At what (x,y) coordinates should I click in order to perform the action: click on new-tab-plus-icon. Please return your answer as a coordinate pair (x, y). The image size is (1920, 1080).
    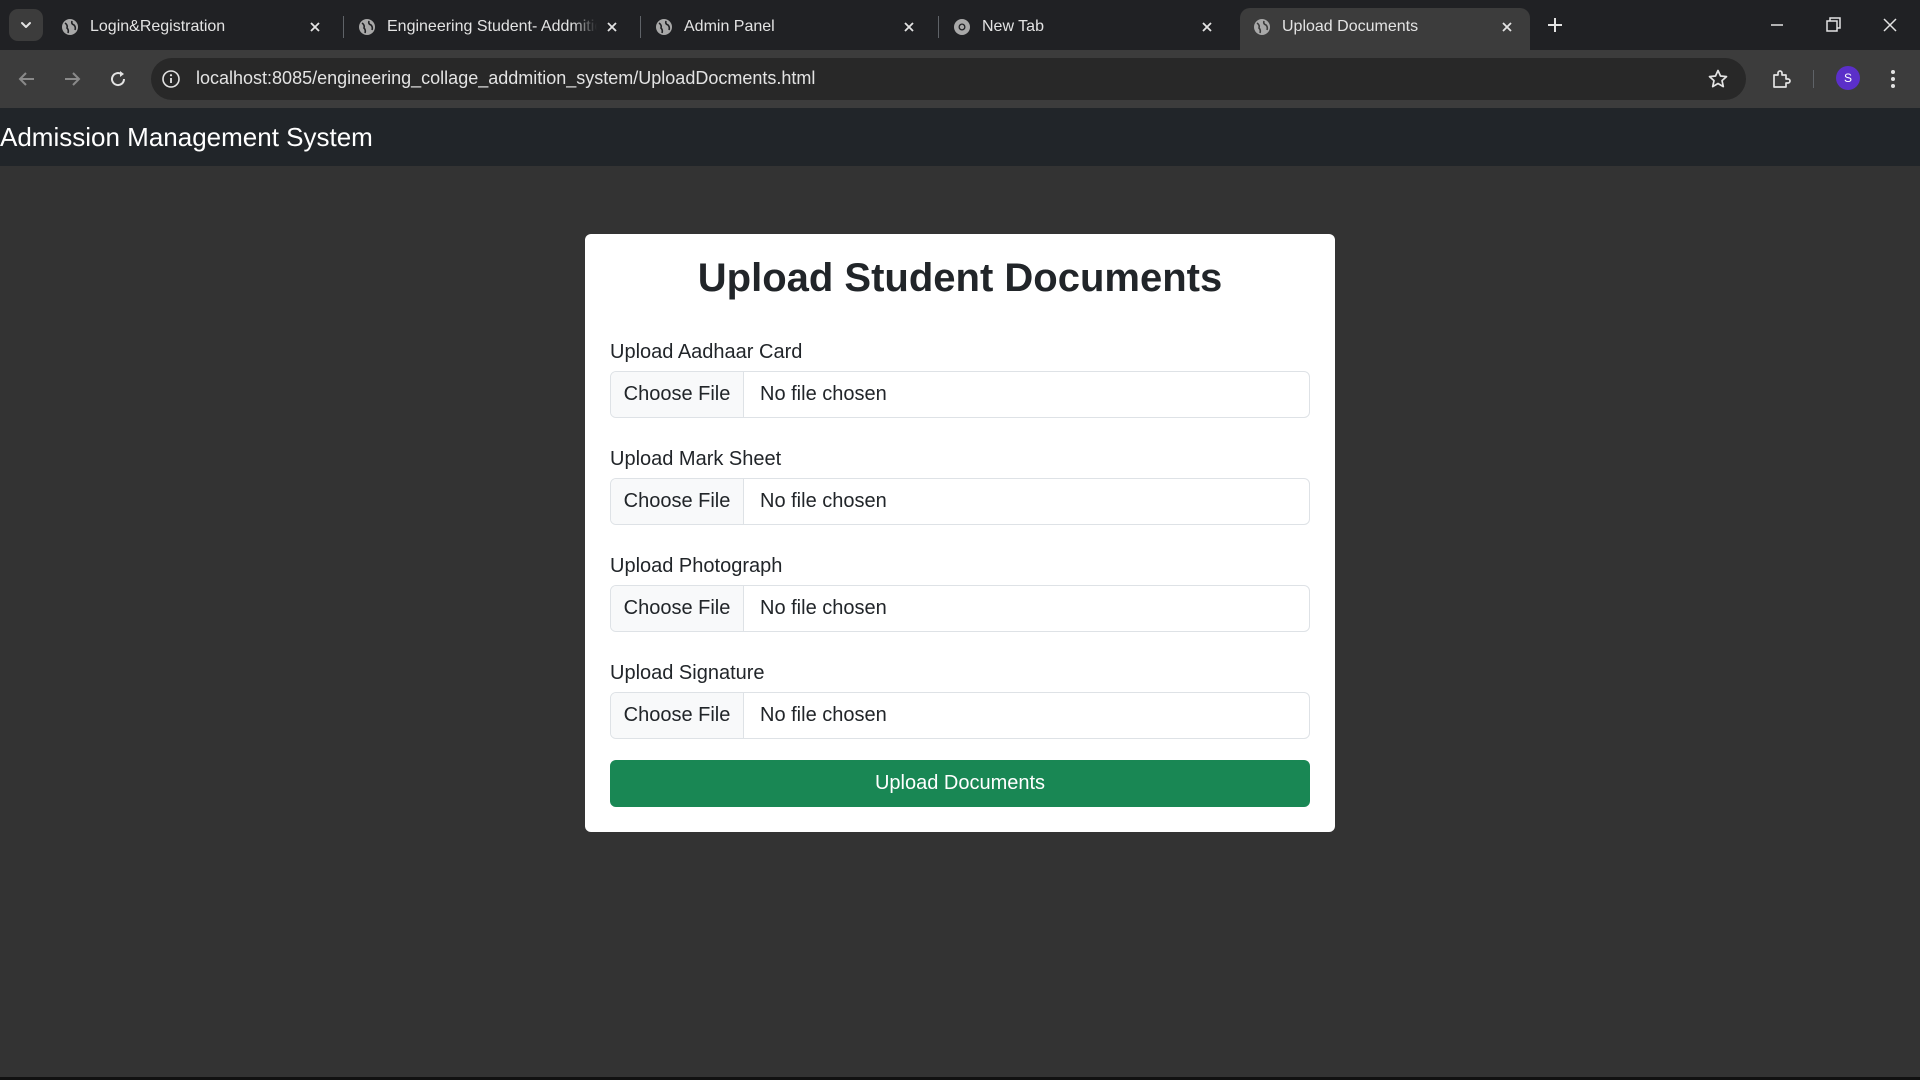
    Looking at the image, I should click on (1555, 25).